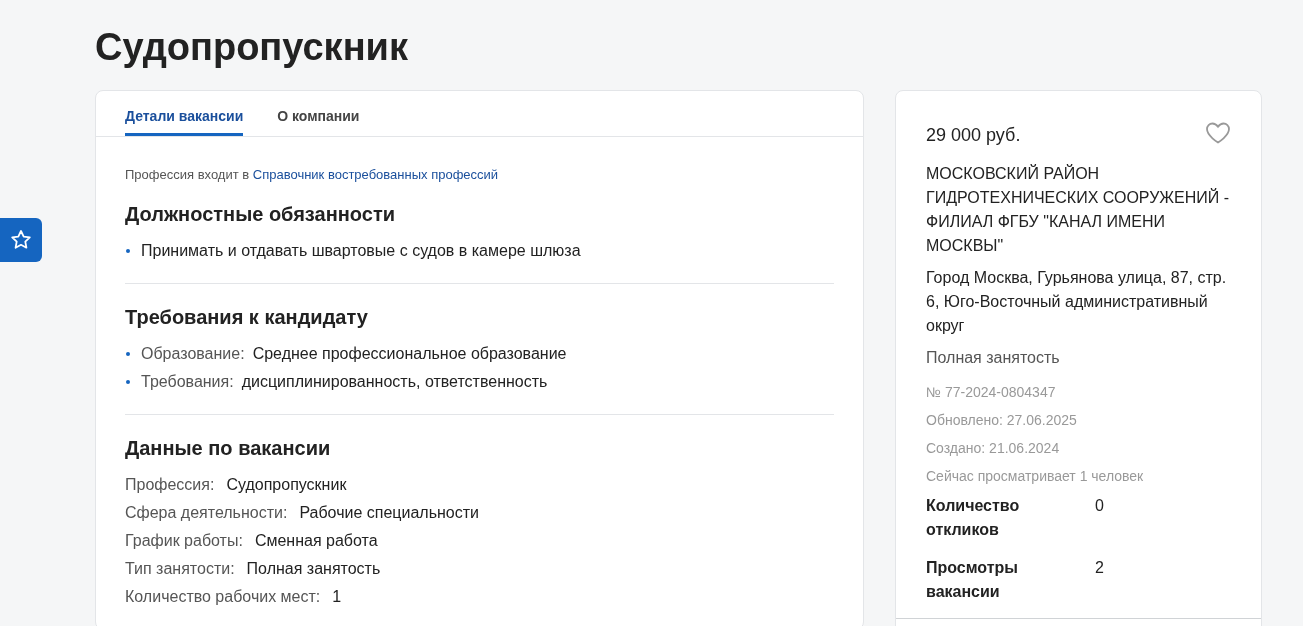 The width and height of the screenshot is (1303, 626). What do you see at coordinates (184, 541) in the screenshot?
I see `field-label: График работы:` at bounding box center [184, 541].